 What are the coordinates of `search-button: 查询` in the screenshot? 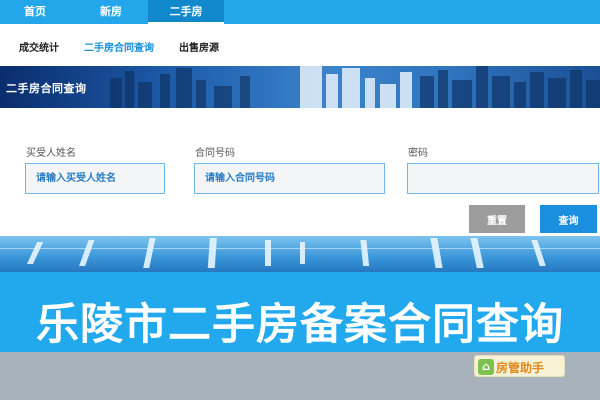 It's located at (568, 219).